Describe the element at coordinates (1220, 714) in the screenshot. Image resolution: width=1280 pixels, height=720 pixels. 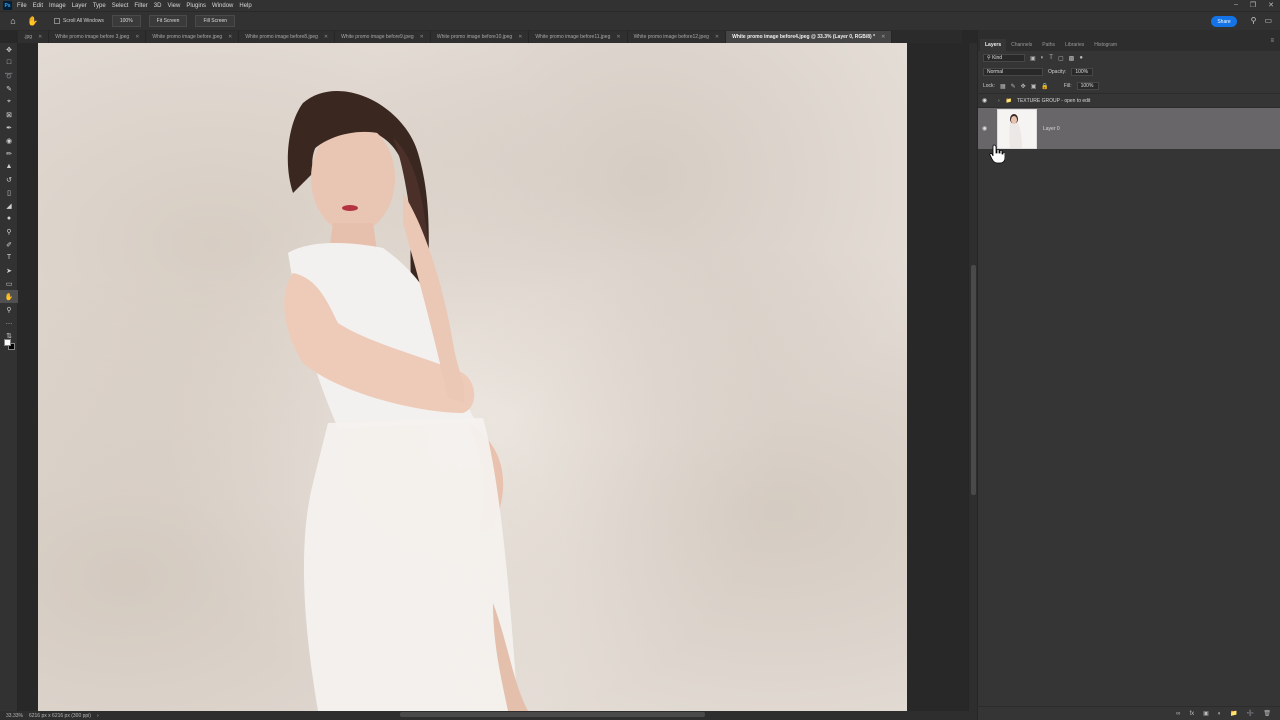
I see `adjustment-layer-icon: ◐` at that location.